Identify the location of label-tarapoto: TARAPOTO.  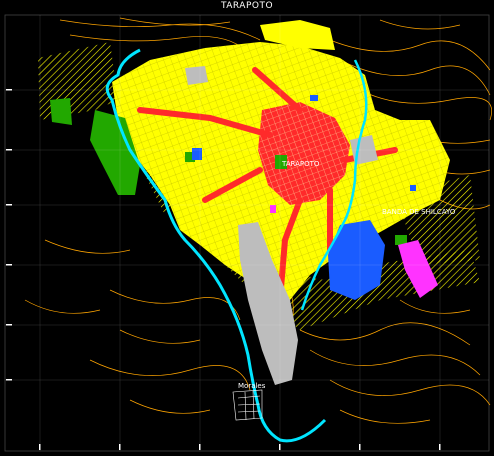
(300, 164).